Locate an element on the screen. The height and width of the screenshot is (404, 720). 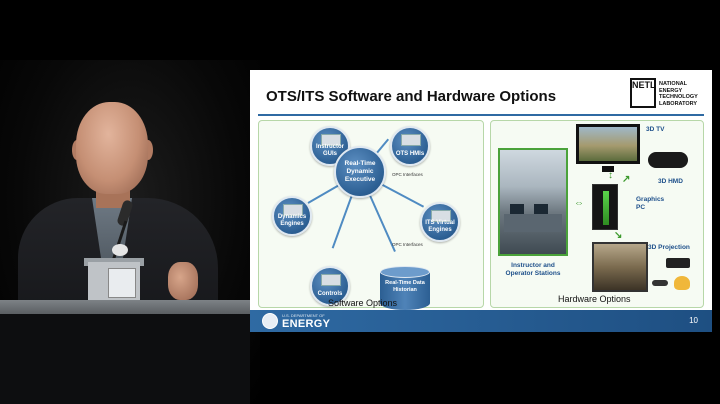
node-ots-hmis: OTS HMIs is located at coordinates (410, 146).